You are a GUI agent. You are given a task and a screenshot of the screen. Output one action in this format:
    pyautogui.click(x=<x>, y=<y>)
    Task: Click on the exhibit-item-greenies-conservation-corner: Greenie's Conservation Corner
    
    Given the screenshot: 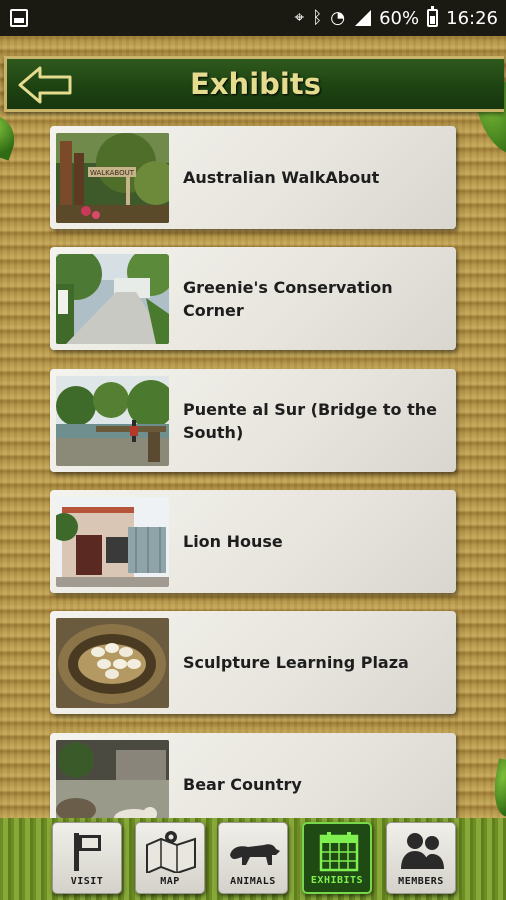 What is the action you would take?
    pyautogui.click(x=253, y=298)
    